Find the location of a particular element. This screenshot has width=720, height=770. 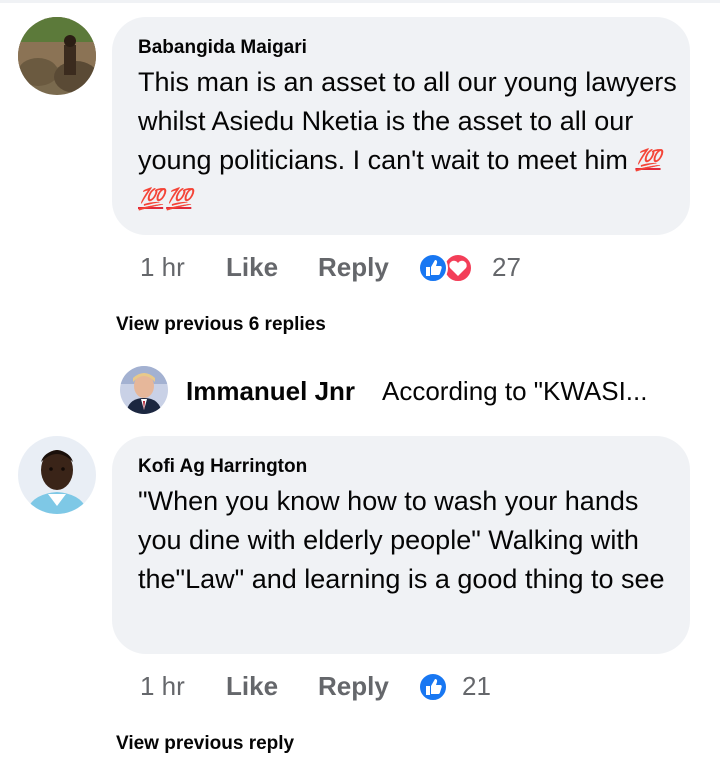

avatar-immanuel is located at coordinates (144, 390).